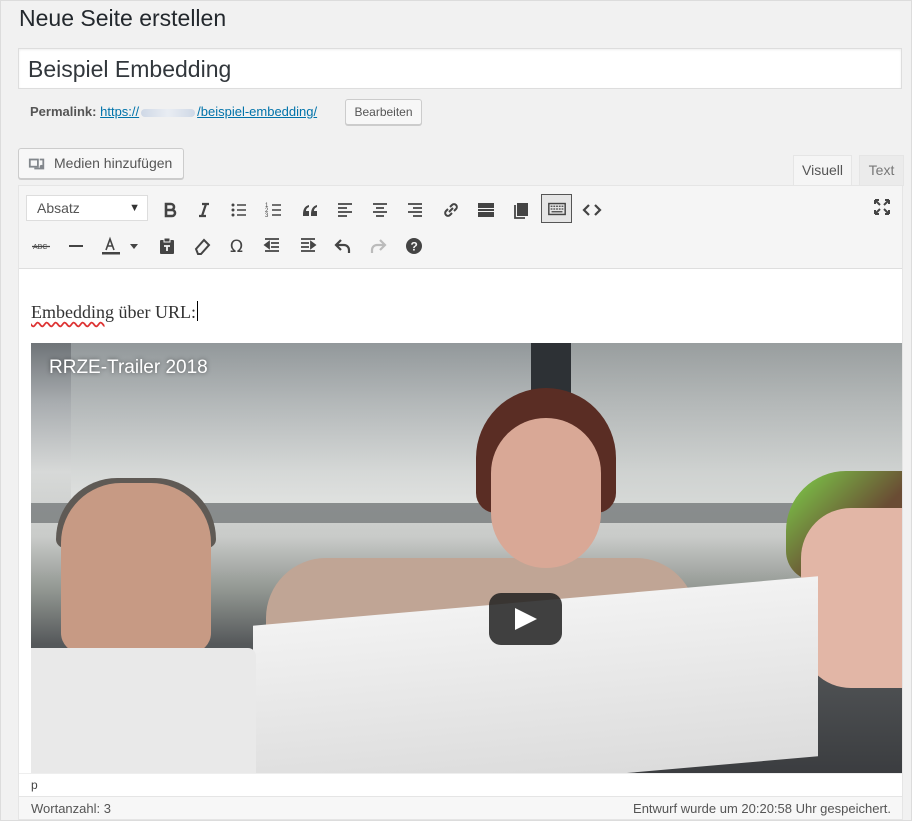  I want to click on read-more-icon, so click(486, 210).